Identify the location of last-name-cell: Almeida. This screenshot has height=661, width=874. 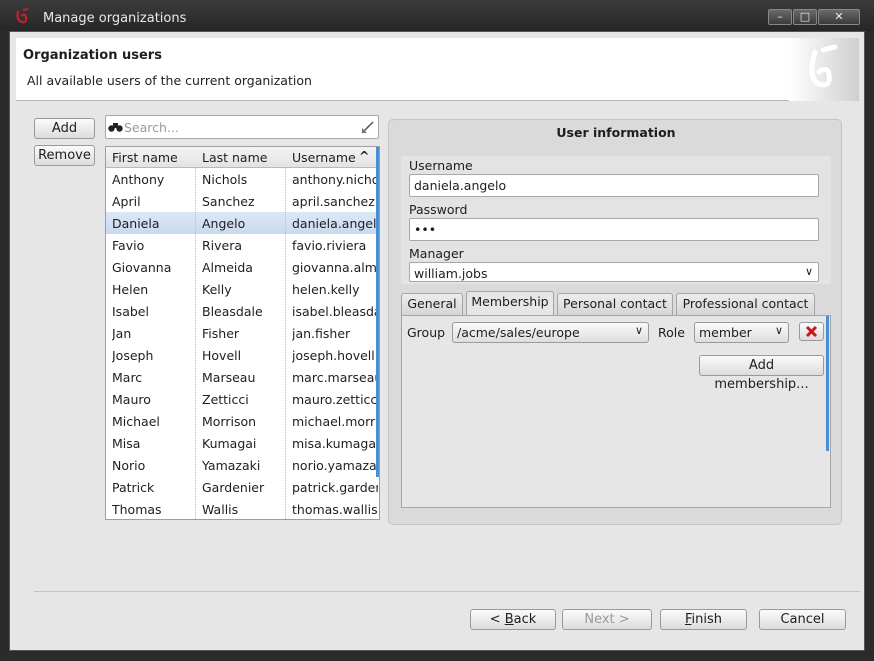
(227, 267).